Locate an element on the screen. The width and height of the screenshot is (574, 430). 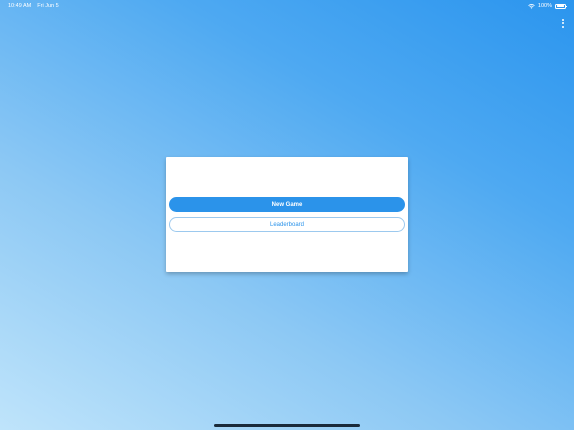
status-right: 100% is located at coordinates (547, 6).